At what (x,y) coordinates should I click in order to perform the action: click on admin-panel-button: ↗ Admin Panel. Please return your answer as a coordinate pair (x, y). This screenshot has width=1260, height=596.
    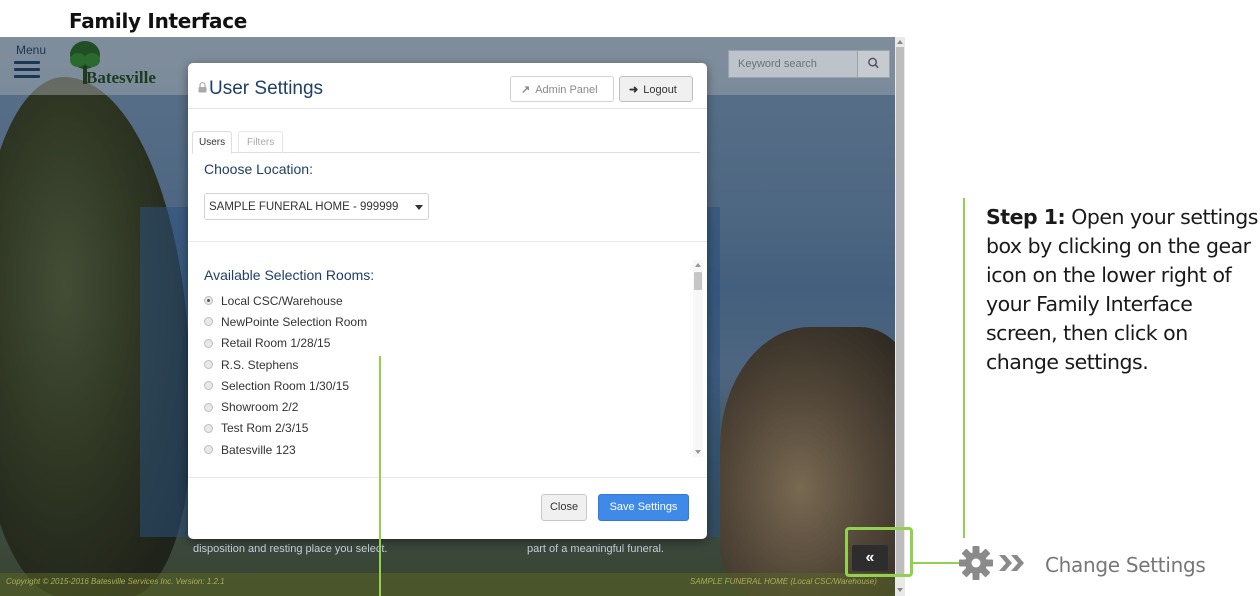
    Looking at the image, I should click on (562, 89).